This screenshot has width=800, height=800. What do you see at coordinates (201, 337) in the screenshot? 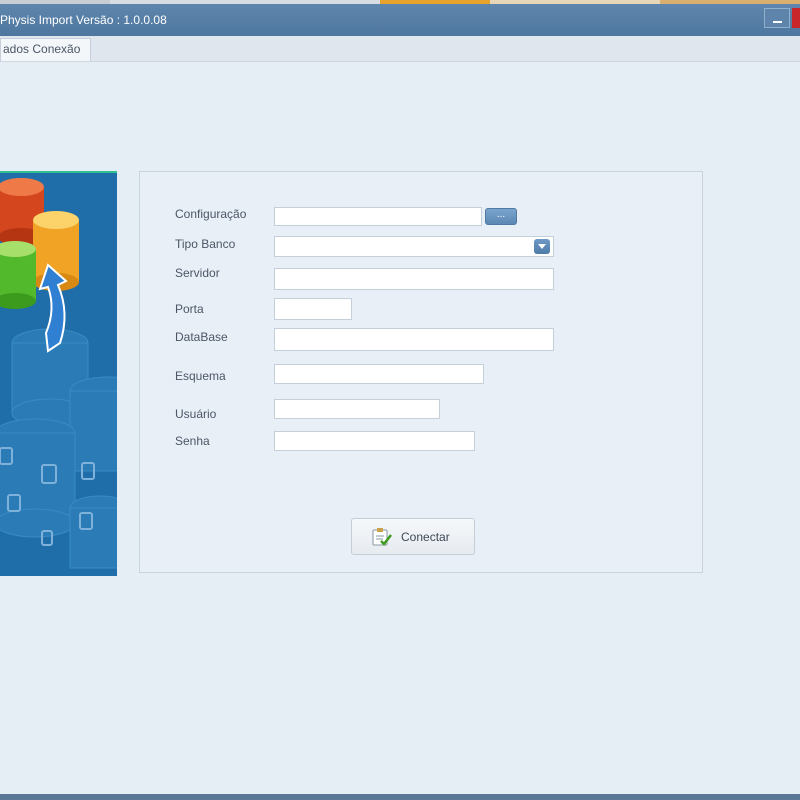
I see `database-label: DataBase` at bounding box center [201, 337].